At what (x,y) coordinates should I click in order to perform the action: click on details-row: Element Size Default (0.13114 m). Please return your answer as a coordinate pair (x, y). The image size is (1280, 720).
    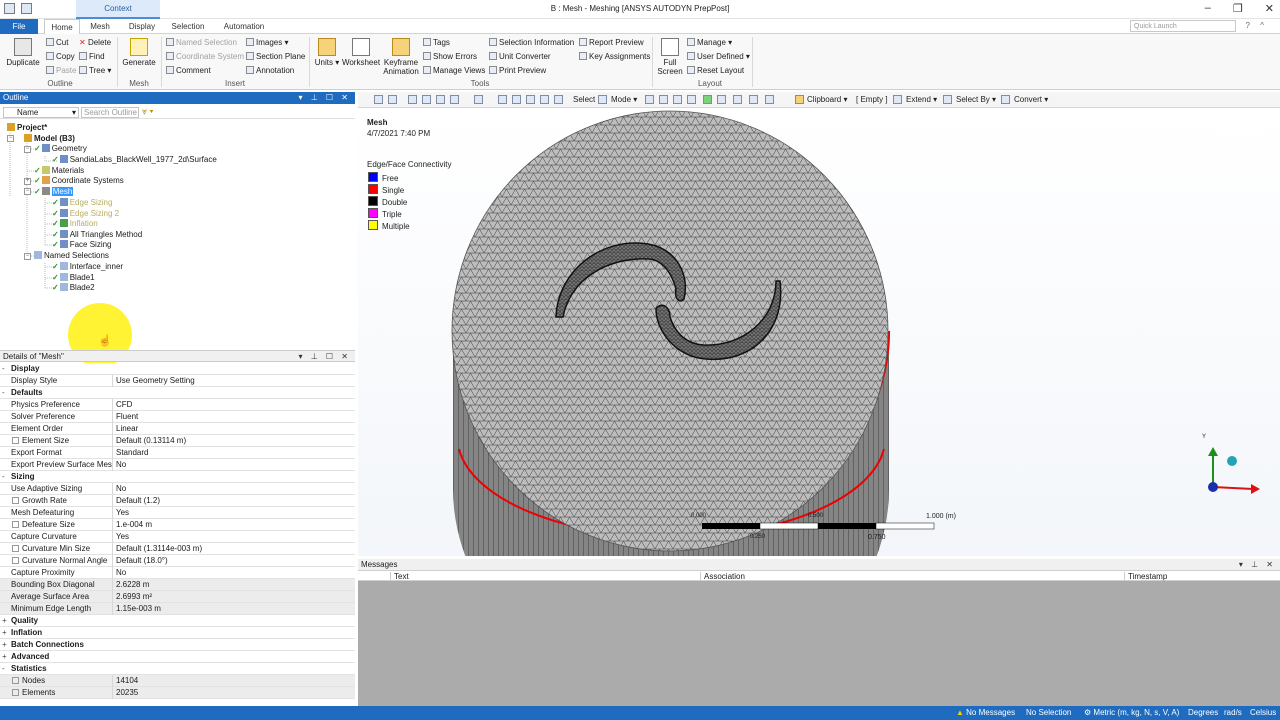
    Looking at the image, I should click on (177, 441).